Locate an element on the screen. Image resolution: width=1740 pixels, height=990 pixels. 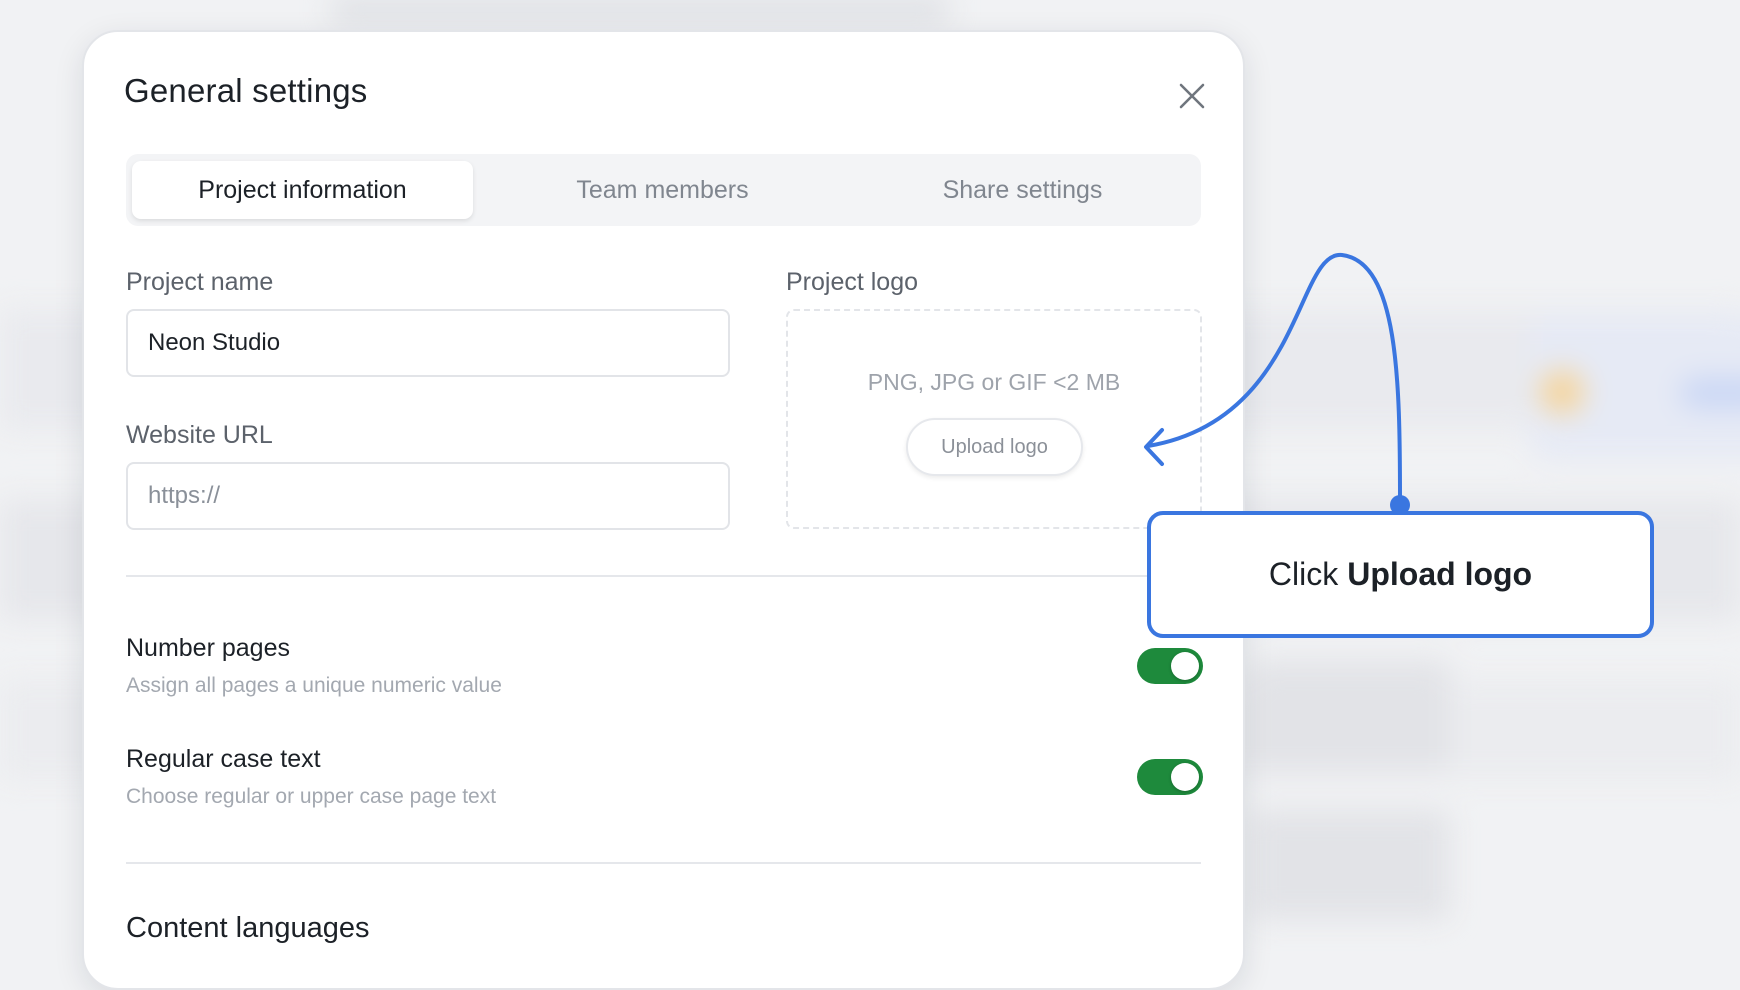
project-name-label: Project name is located at coordinates (200, 282).